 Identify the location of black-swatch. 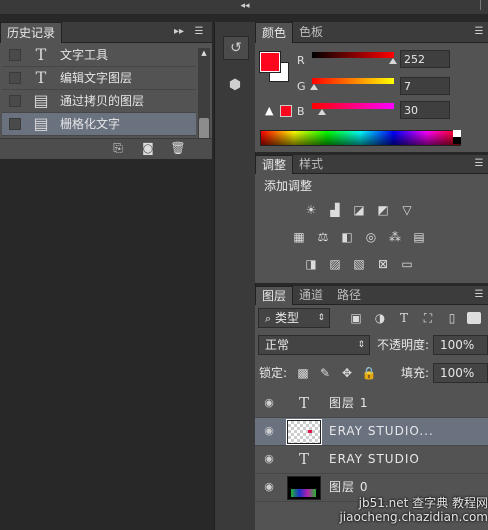
(457, 140).